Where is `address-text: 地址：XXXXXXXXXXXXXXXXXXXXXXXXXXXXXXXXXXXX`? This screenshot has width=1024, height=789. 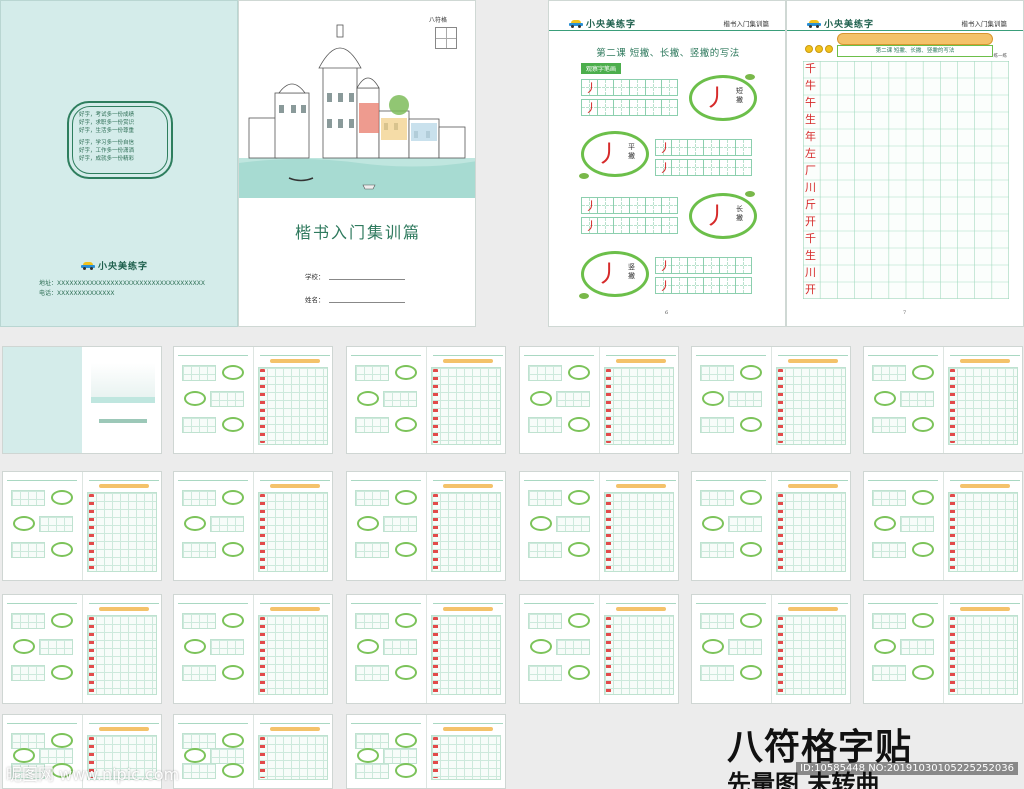
address-text: 地址：XXXXXXXXXXXXXXXXXXXXXXXXXXXXXXXXXXXX is located at coordinates (122, 283).